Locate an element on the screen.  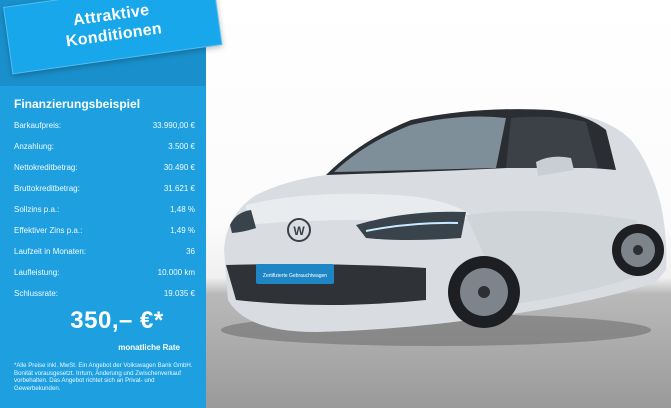
row-value: 10.000 km is located at coordinates (176, 272).